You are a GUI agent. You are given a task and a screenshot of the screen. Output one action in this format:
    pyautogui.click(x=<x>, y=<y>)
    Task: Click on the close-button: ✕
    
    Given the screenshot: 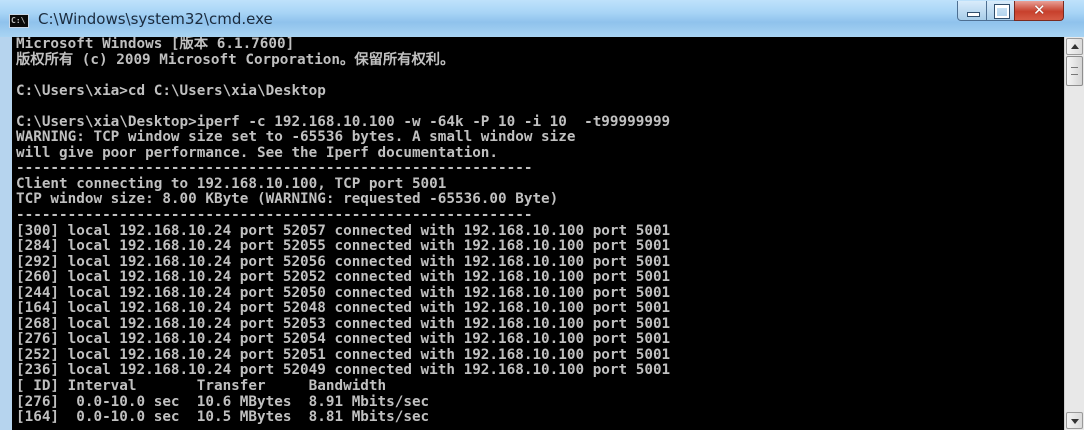 What is the action you would take?
    pyautogui.click(x=1039, y=11)
    